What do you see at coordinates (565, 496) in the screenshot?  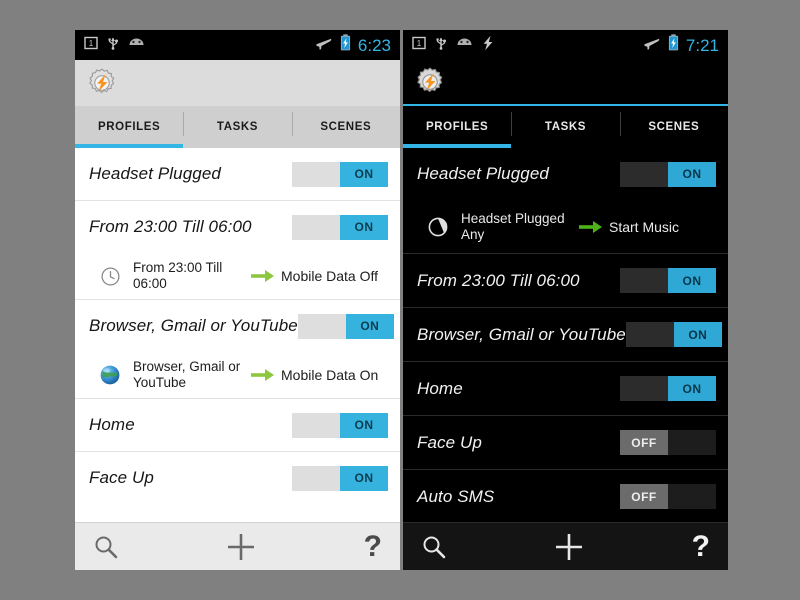 I see `profile-row-auto-sms: Auto SMS OFF` at bounding box center [565, 496].